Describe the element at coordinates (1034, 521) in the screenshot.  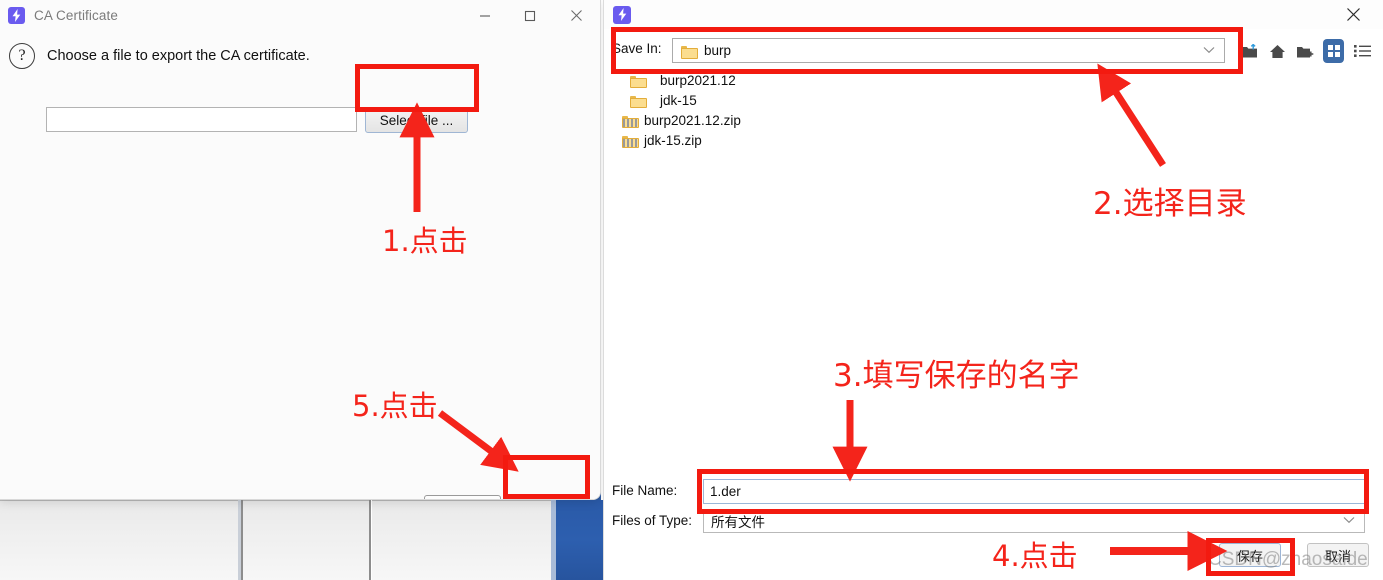
I see `files-of-type-dropdown: 所有文件` at that location.